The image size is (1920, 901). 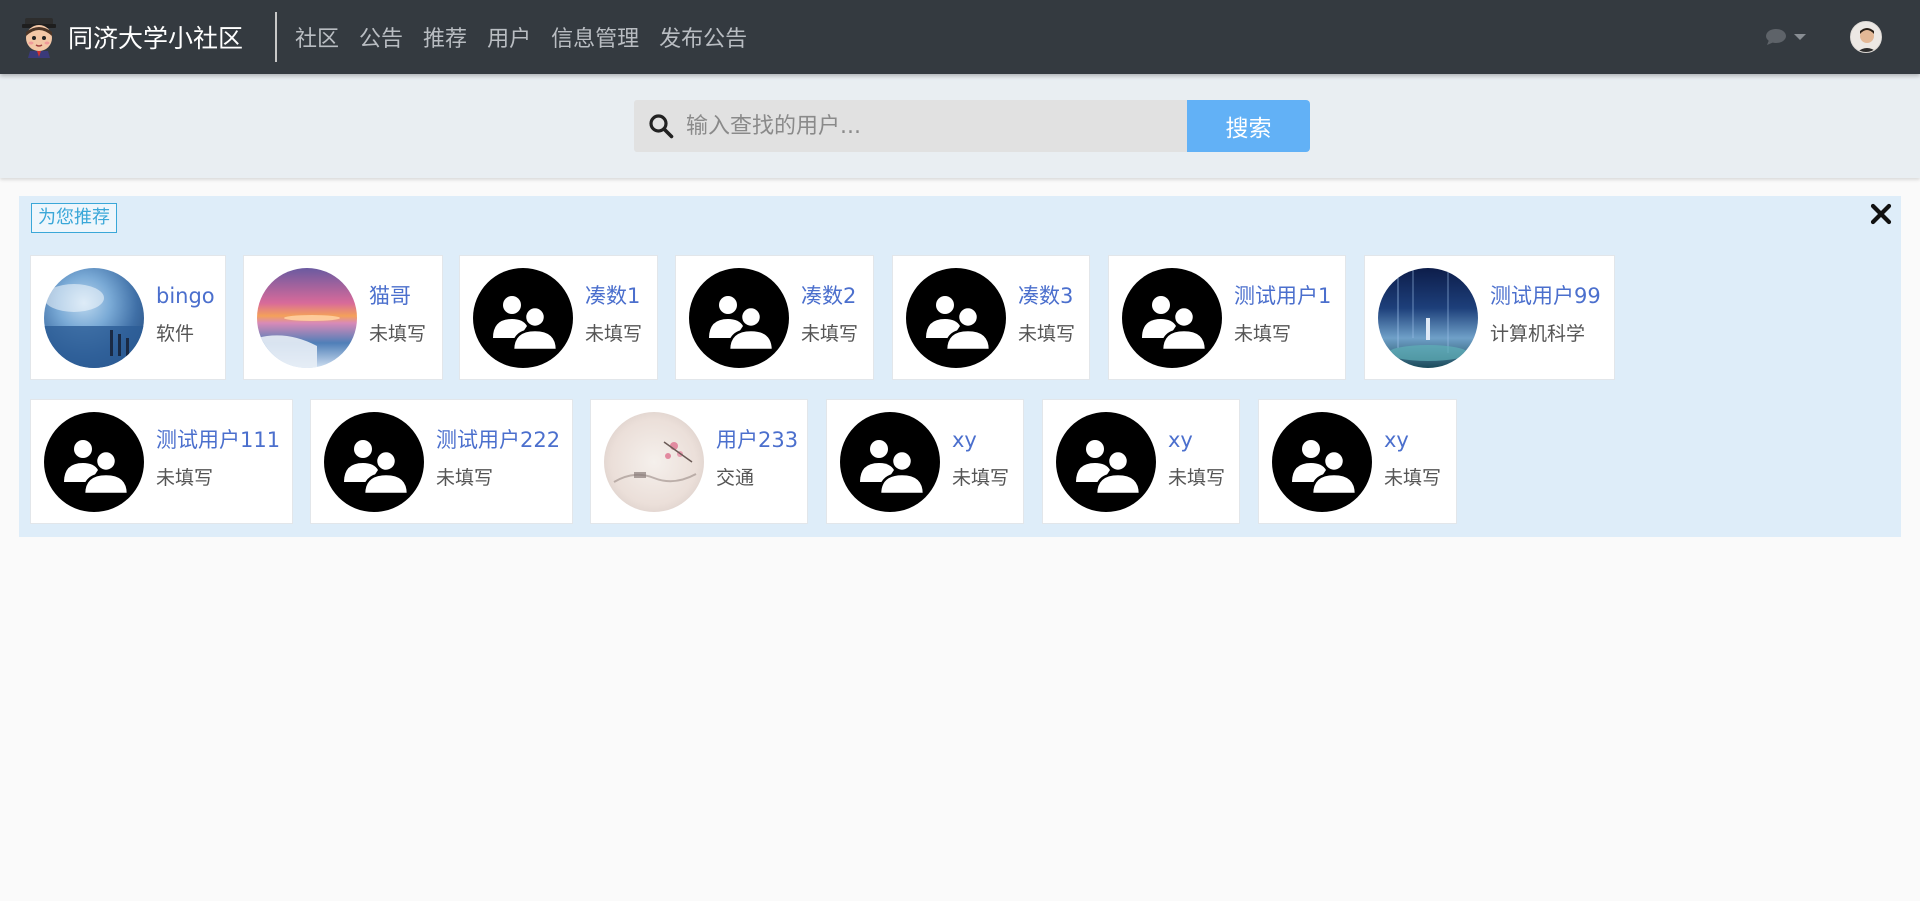 I want to click on user-card: 测试用户111 未填写, so click(x=161, y=461).